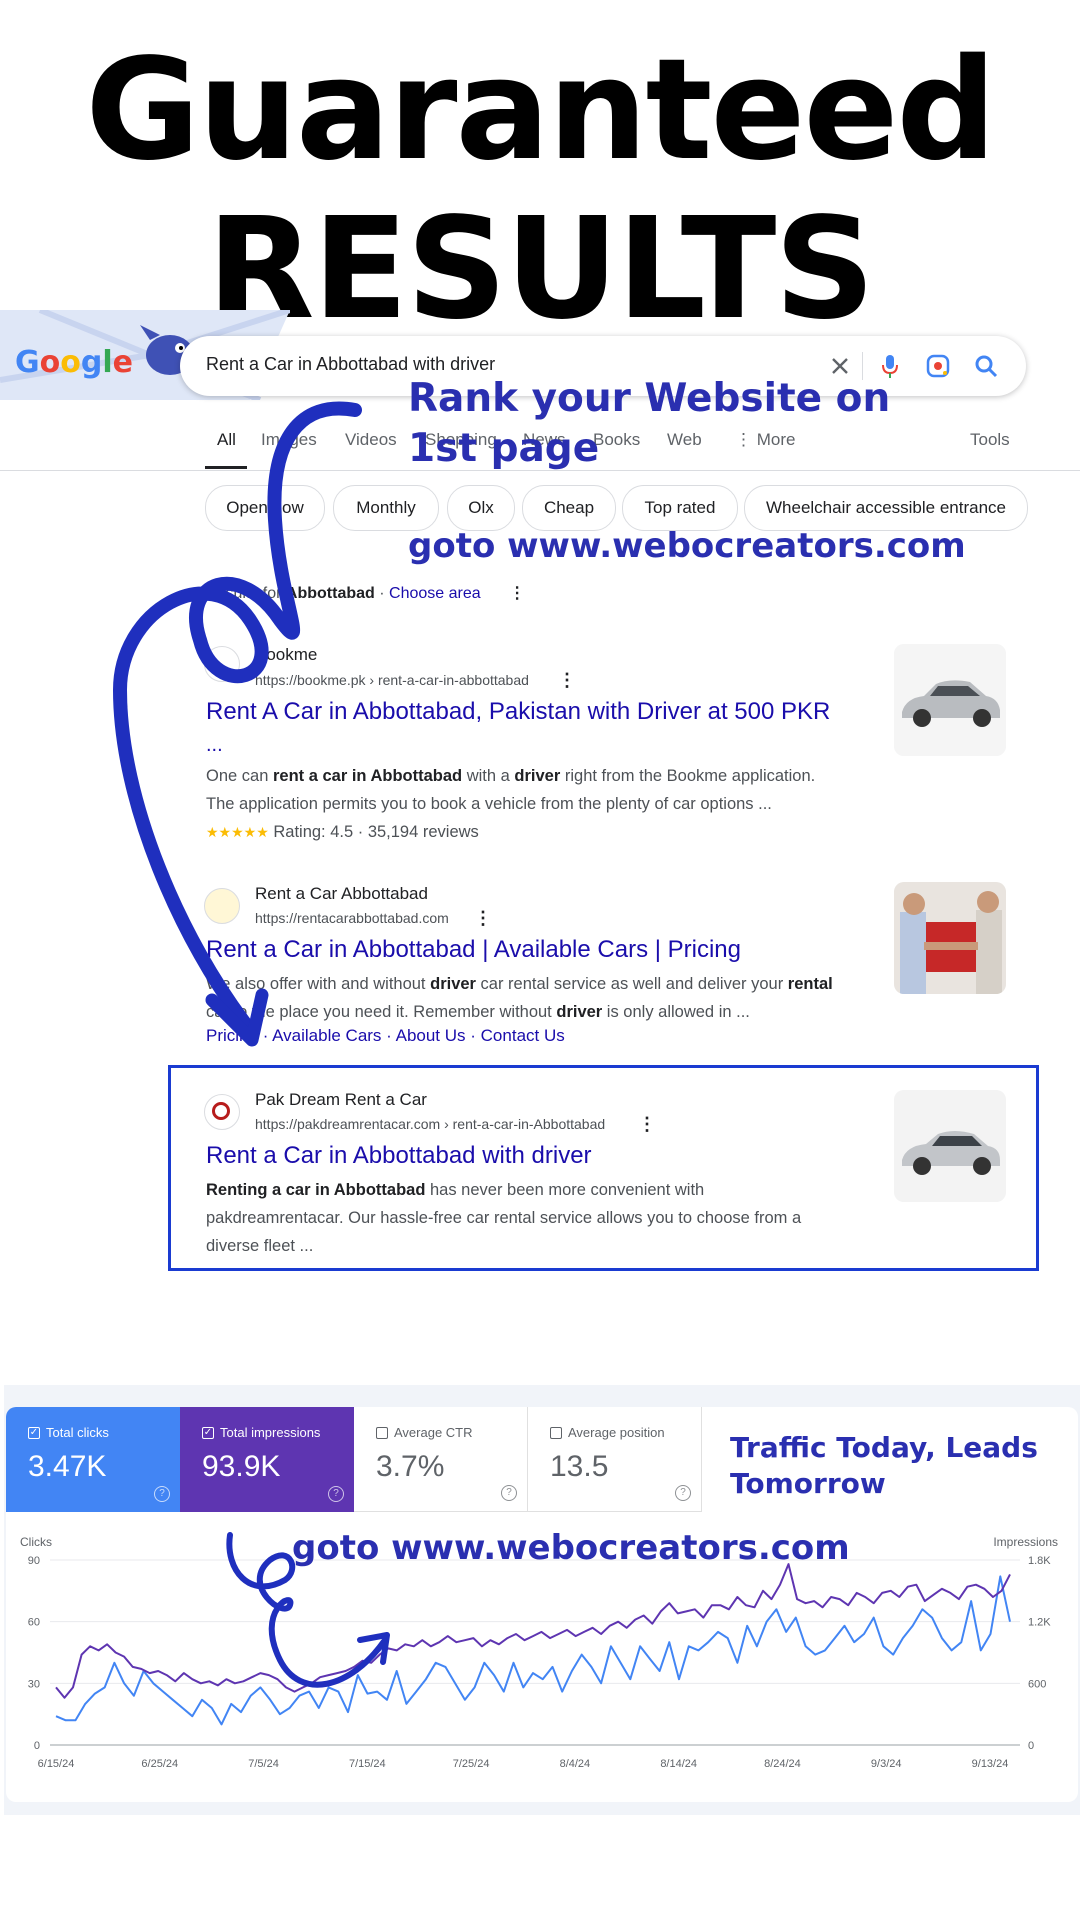 This screenshot has width=1080, height=1920. Describe the element at coordinates (326, 1035) in the screenshot. I see `sitelink-available-cars: Available Cars` at that location.